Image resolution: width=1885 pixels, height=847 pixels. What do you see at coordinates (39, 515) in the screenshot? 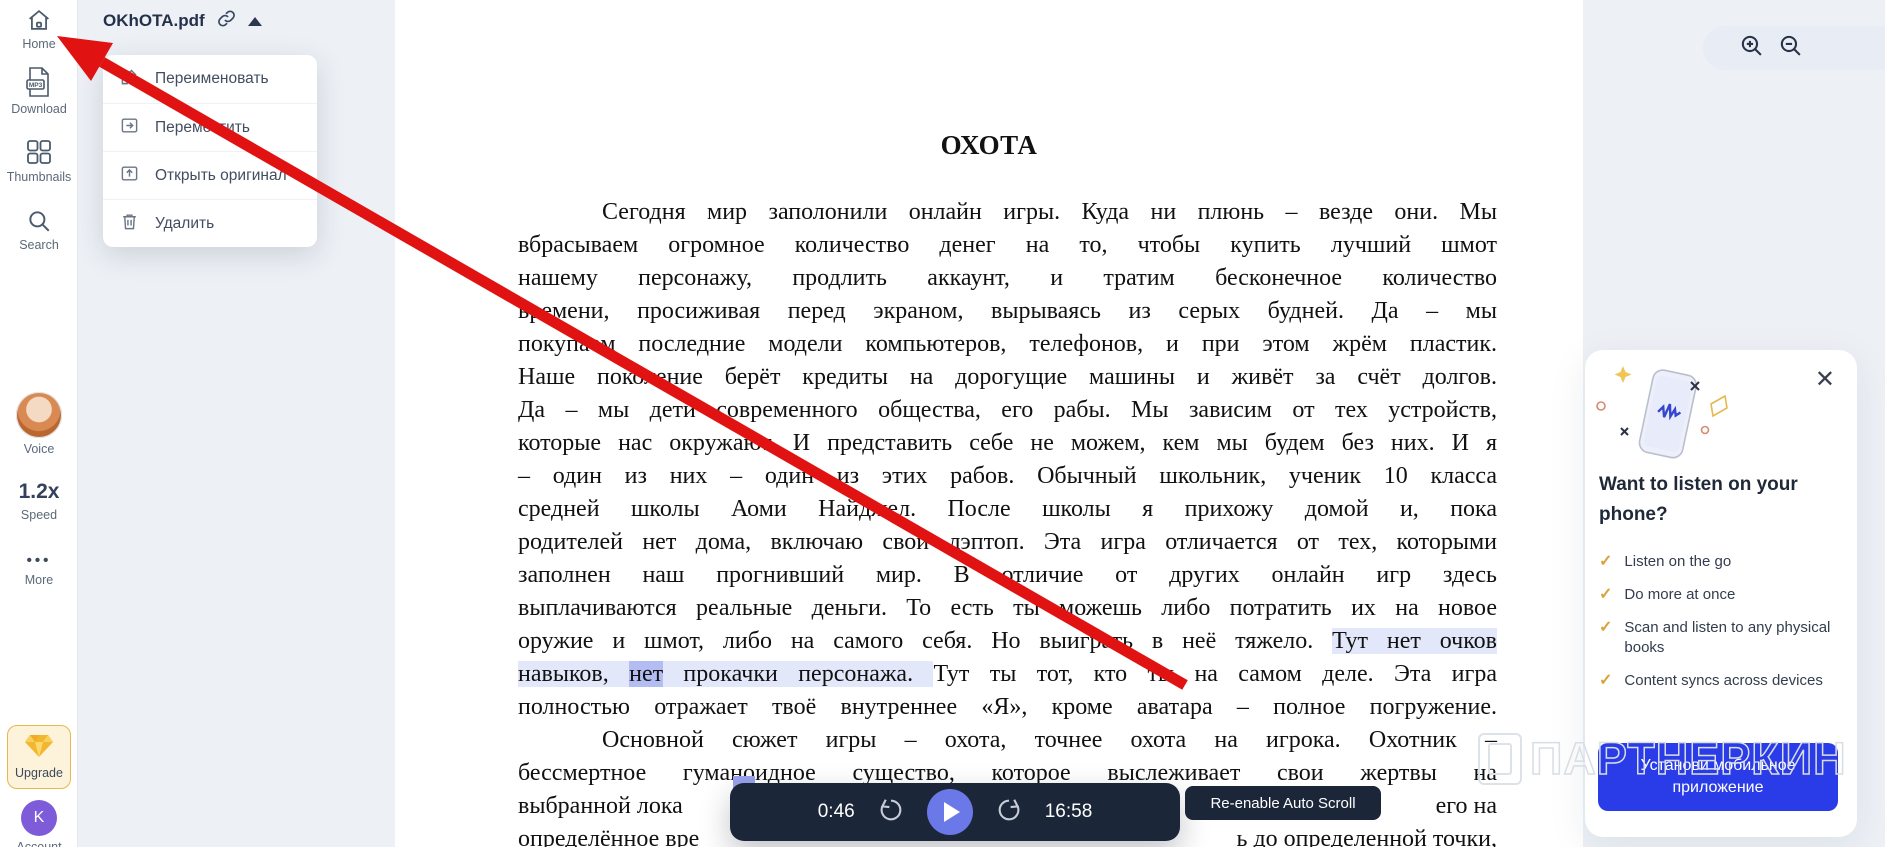
I see `speed-label: Speed` at bounding box center [39, 515].